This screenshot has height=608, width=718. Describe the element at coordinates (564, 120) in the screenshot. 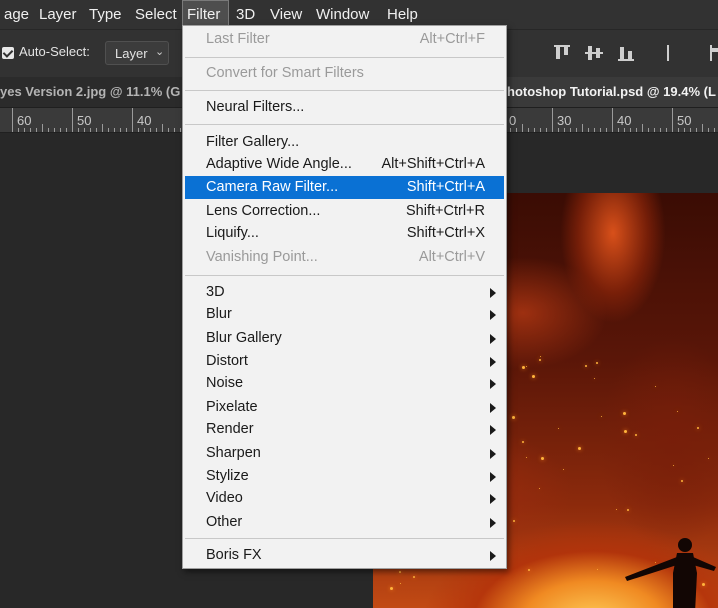

I see `ruler-number: 30` at that location.